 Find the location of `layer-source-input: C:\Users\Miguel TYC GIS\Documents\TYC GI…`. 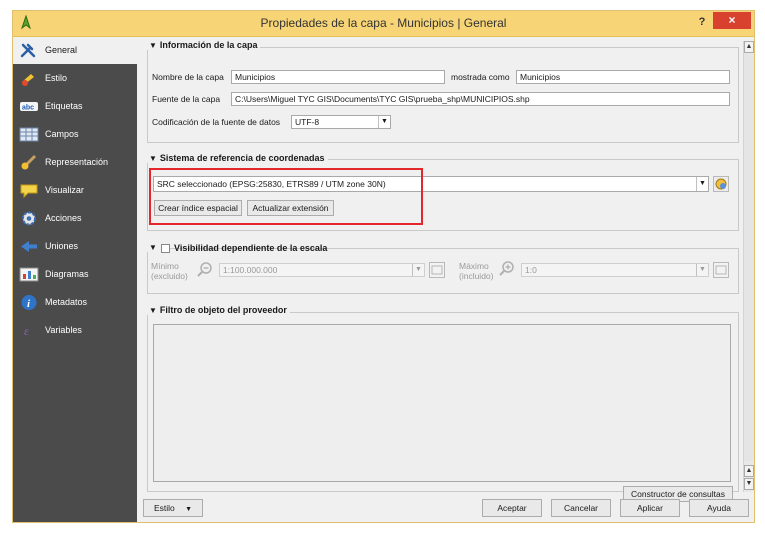

layer-source-input: C:\Users\Miguel TYC GIS\Documents\TYC GI… is located at coordinates (480, 99).